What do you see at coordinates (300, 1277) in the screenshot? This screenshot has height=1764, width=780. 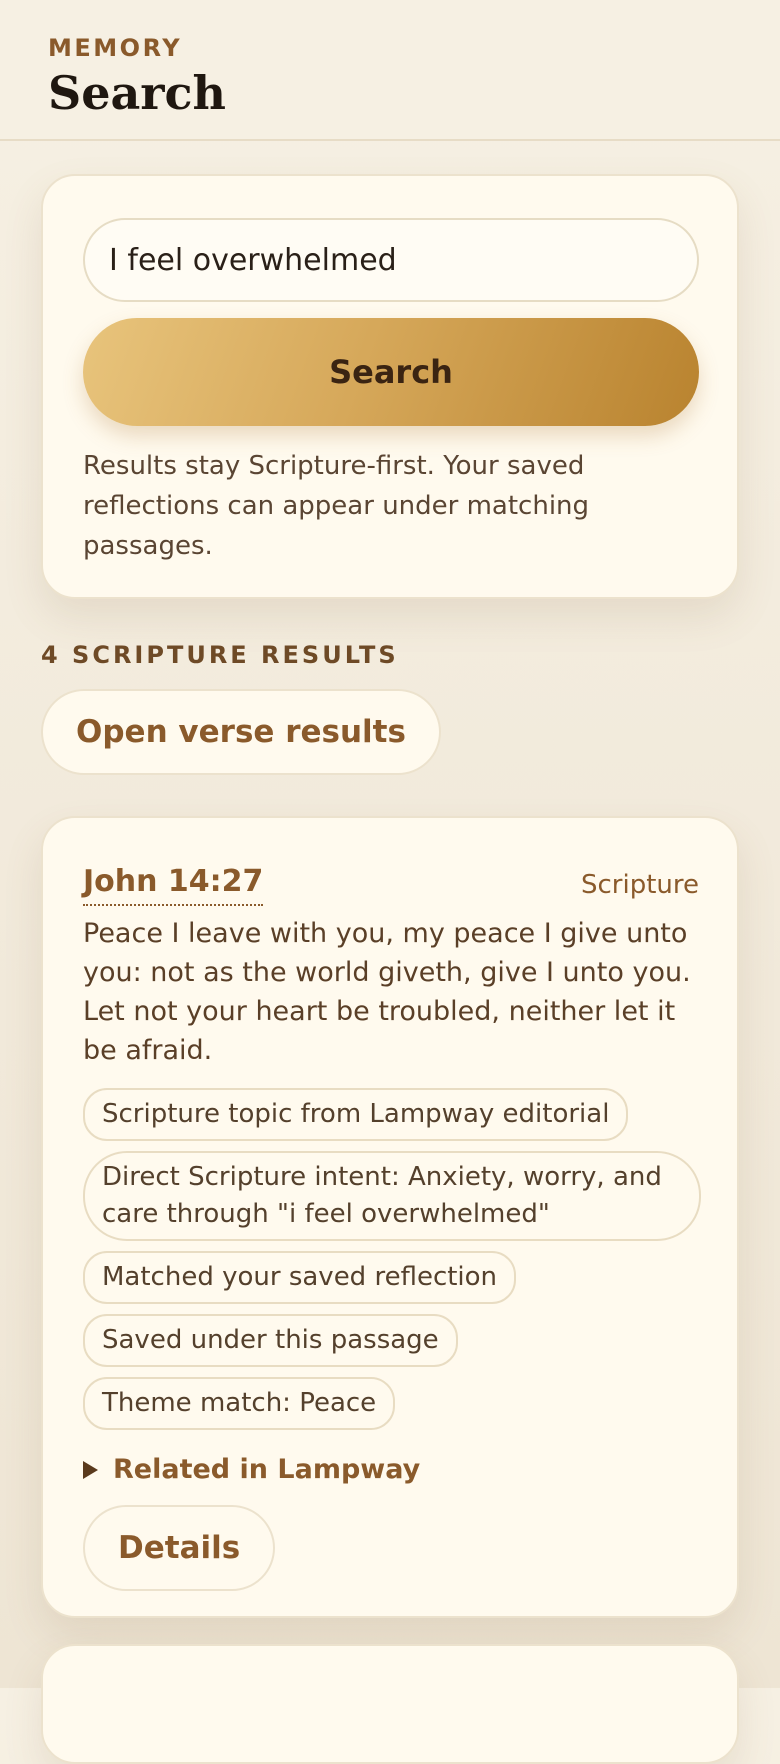 I see `match-tag: Matched your saved reflection` at bounding box center [300, 1277].